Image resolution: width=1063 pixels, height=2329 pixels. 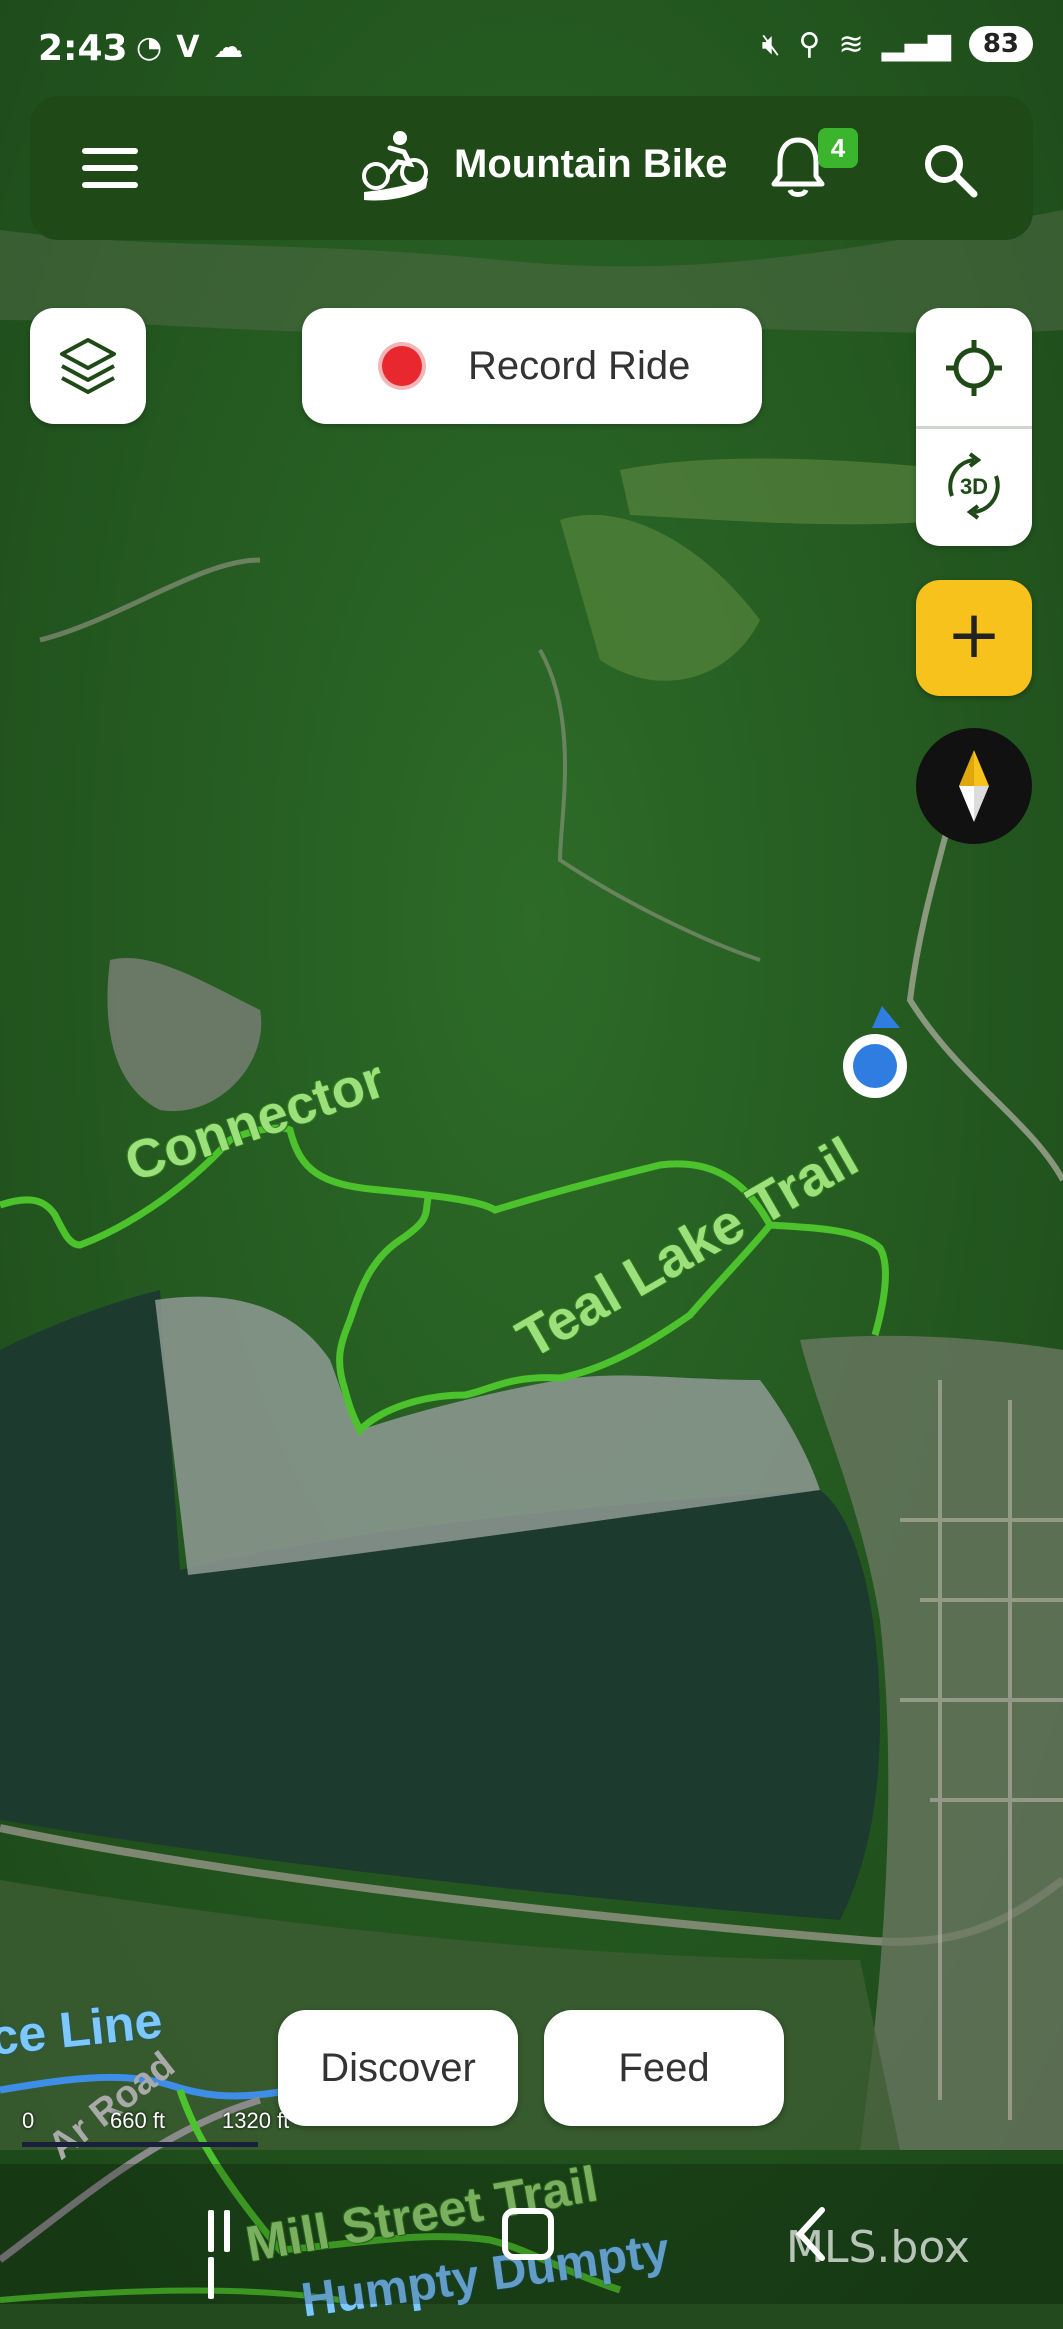 I want to click on discover-button: Discover, so click(x=398, y=2068).